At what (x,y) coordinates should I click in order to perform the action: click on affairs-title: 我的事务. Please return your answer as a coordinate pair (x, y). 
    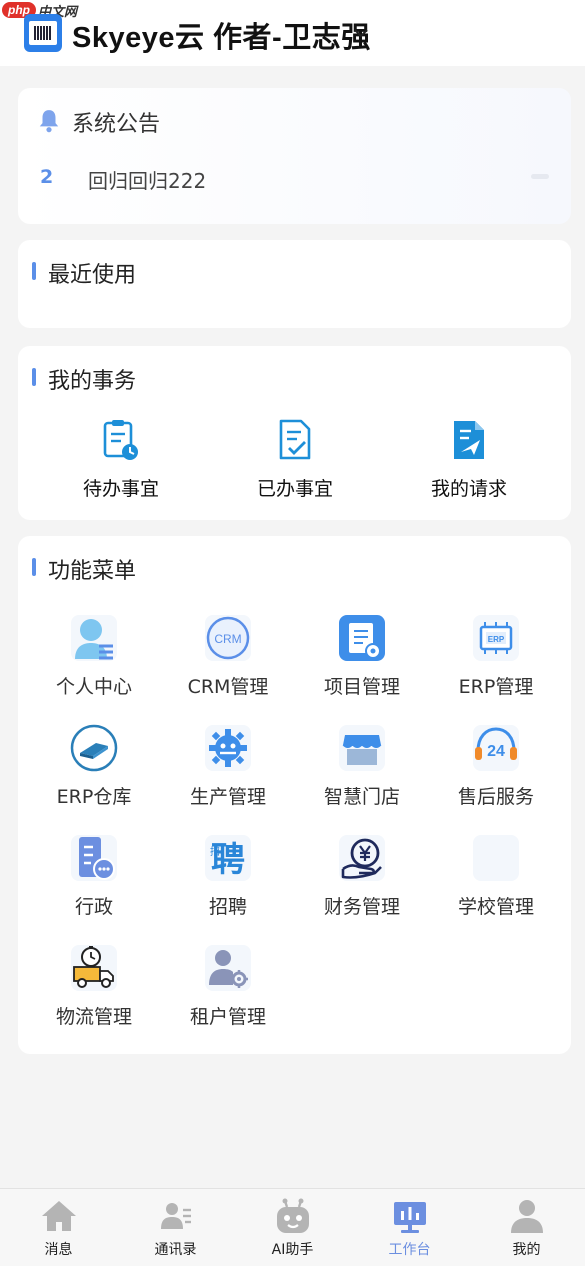
    Looking at the image, I should click on (92, 381).